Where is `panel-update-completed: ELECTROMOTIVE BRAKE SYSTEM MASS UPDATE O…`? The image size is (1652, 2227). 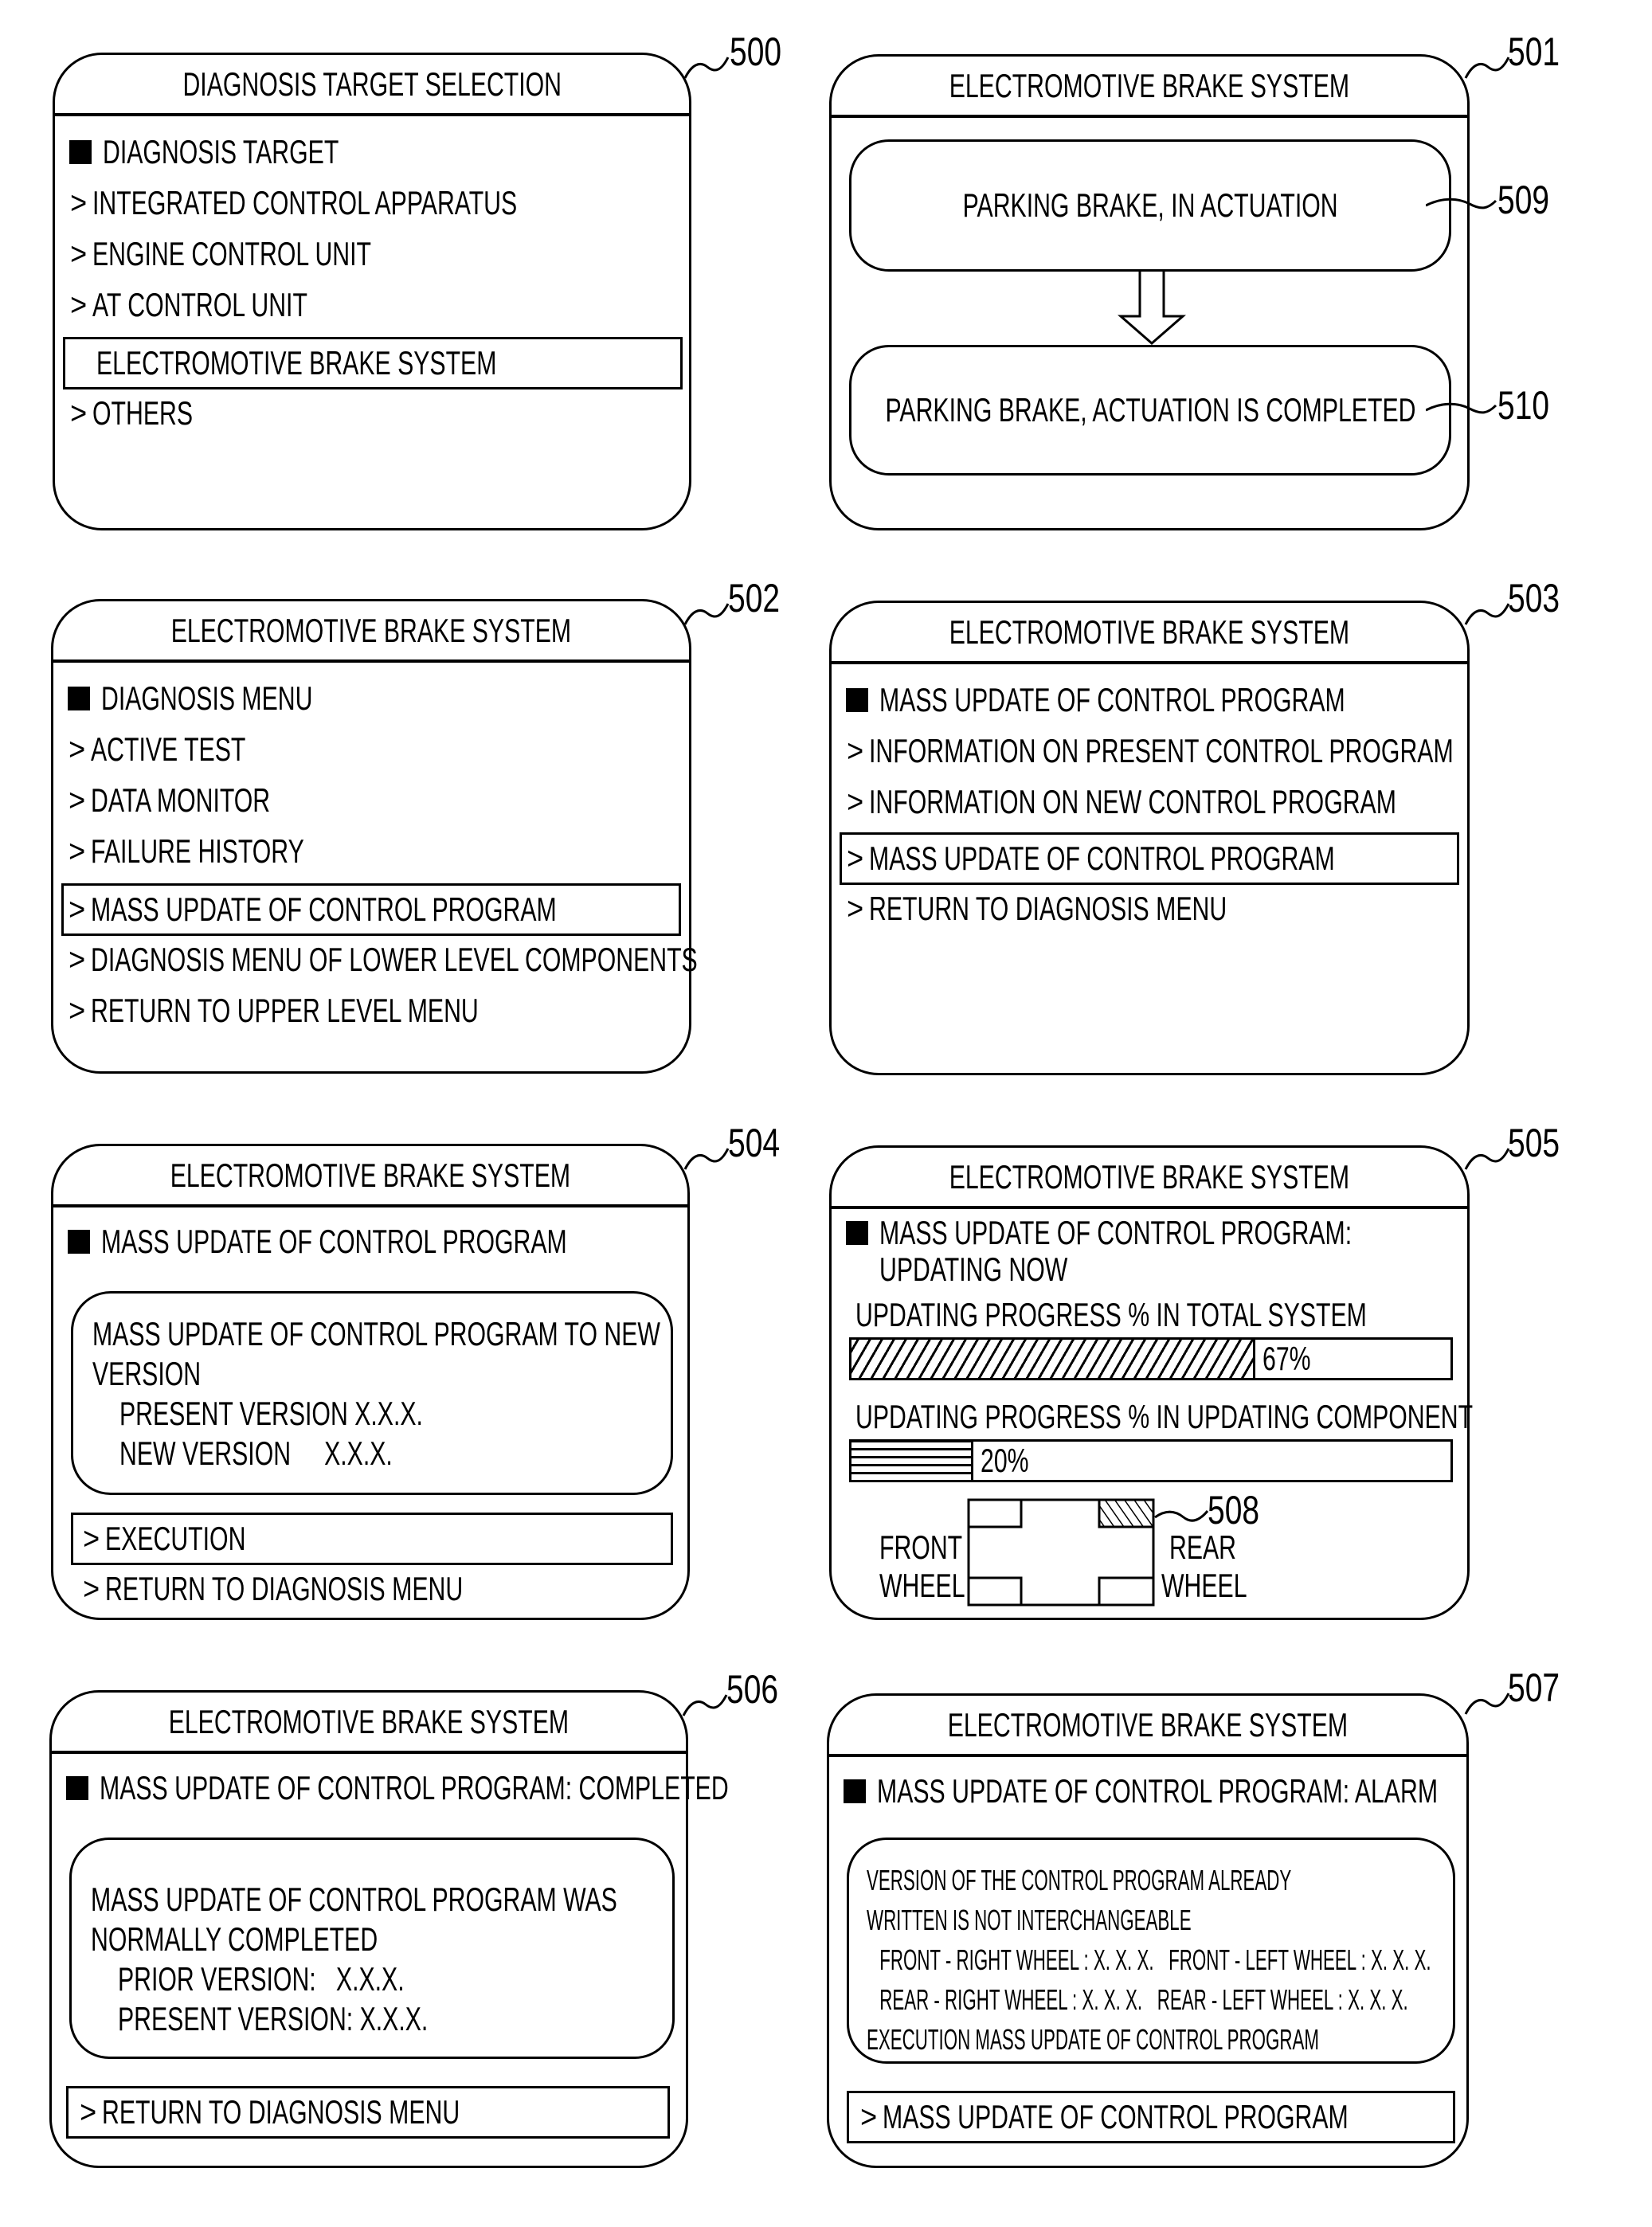 panel-update-completed: ELECTROMOTIVE BRAKE SYSTEM MASS UPDATE O… is located at coordinates (389, 1929).